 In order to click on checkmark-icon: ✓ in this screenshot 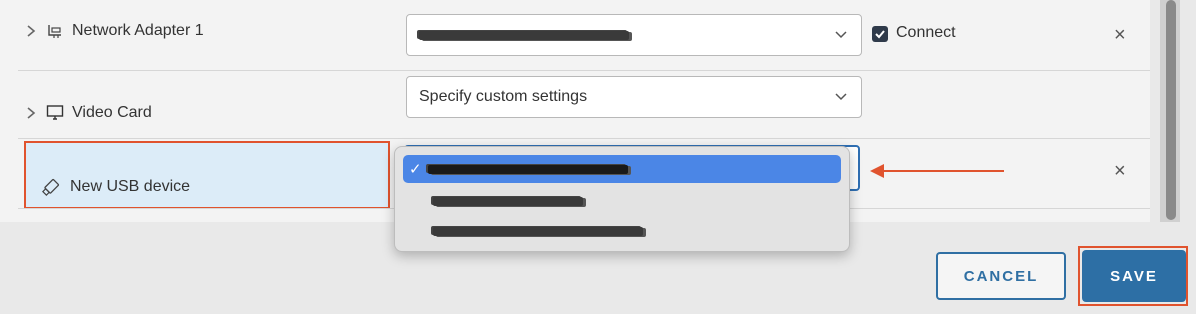, I will do `click(415, 169)`.